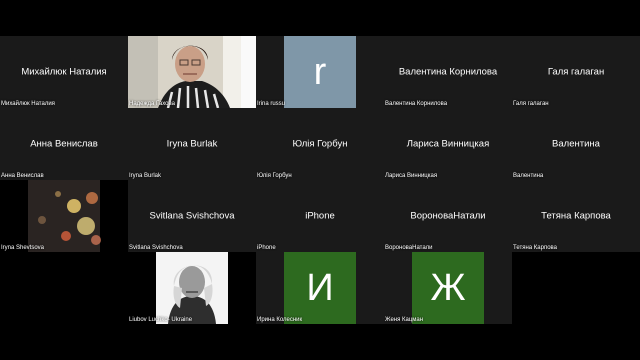  I want to click on participant-avatar: И, so click(320, 288).